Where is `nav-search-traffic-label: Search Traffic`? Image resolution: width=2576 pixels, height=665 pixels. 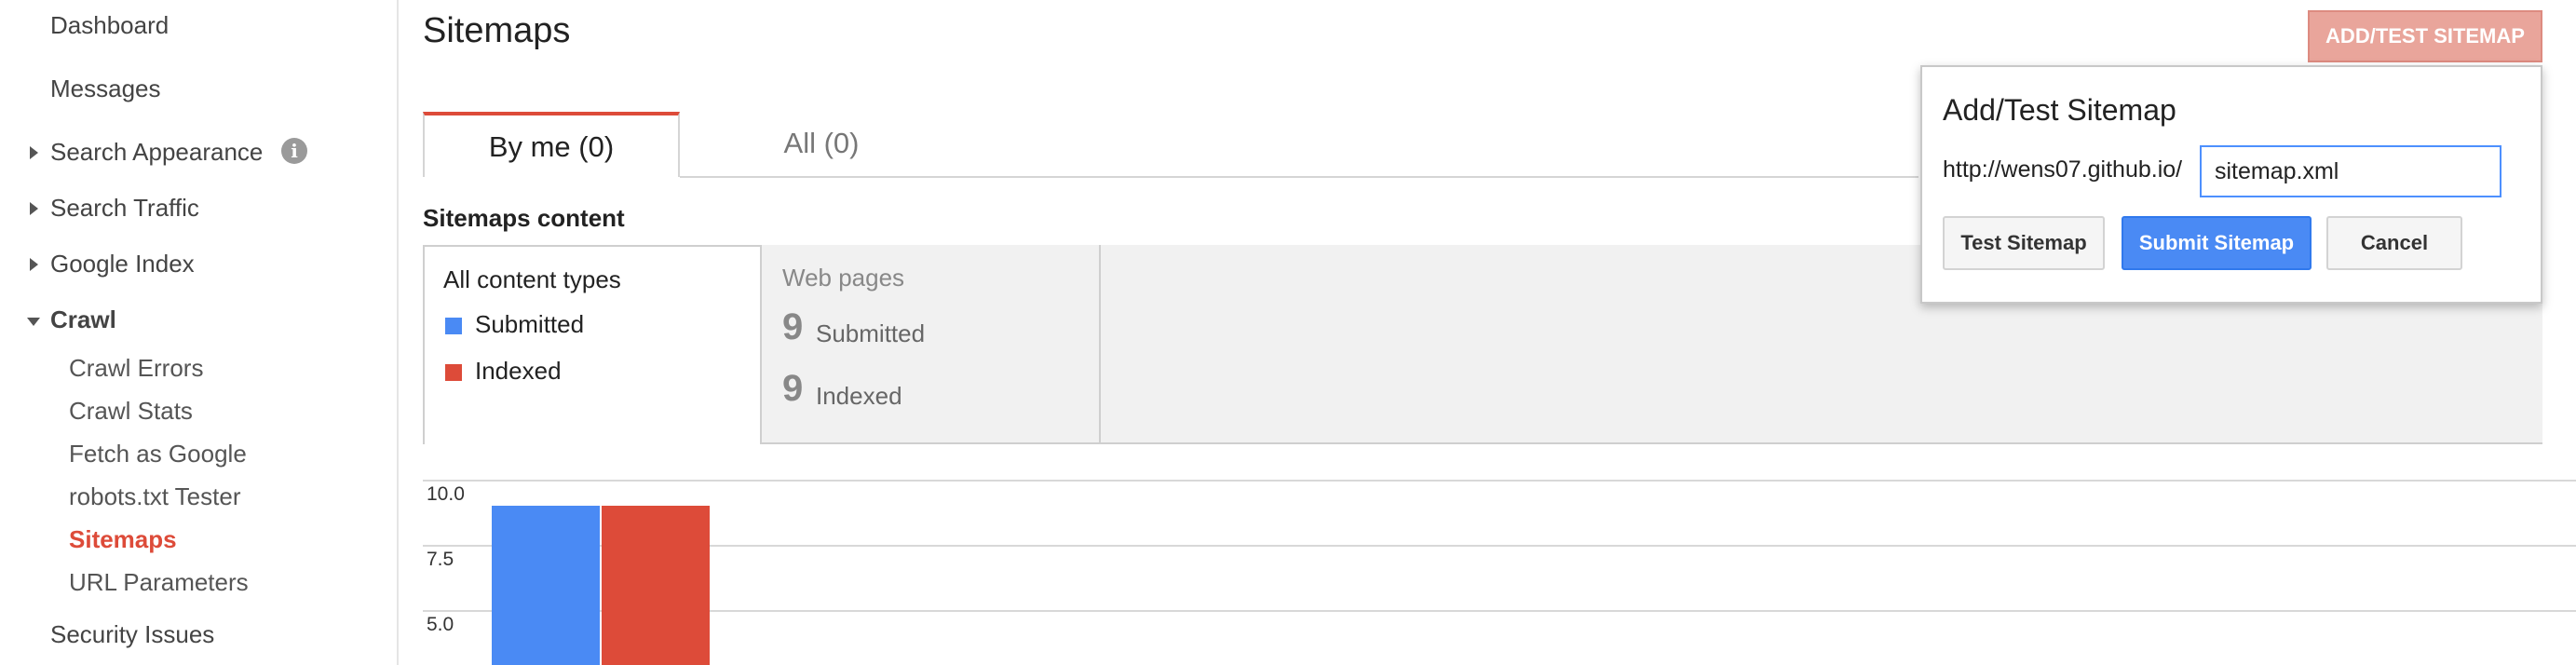
nav-search-traffic-label: Search Traffic is located at coordinates (124, 208).